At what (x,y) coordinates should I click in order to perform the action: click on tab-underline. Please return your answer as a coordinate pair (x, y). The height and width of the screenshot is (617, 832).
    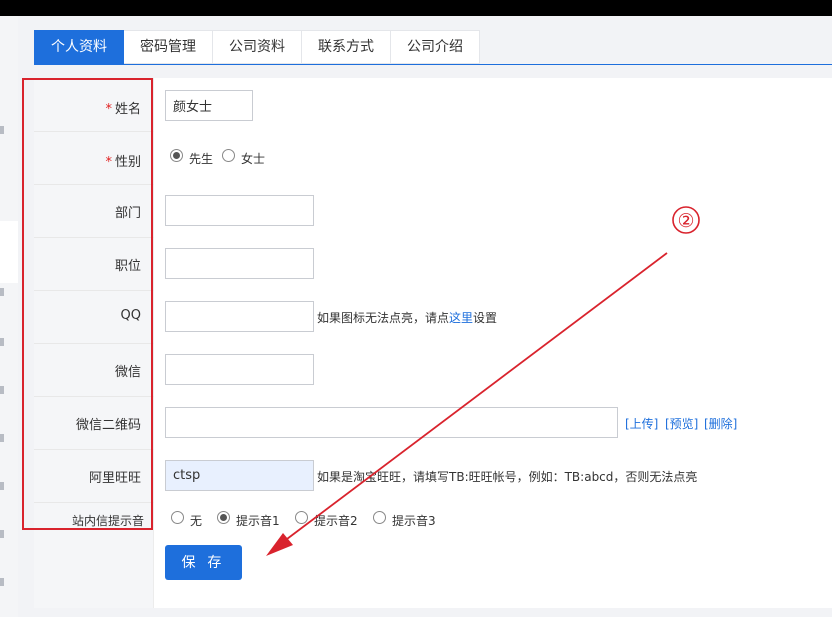
    Looking at the image, I should click on (433, 64).